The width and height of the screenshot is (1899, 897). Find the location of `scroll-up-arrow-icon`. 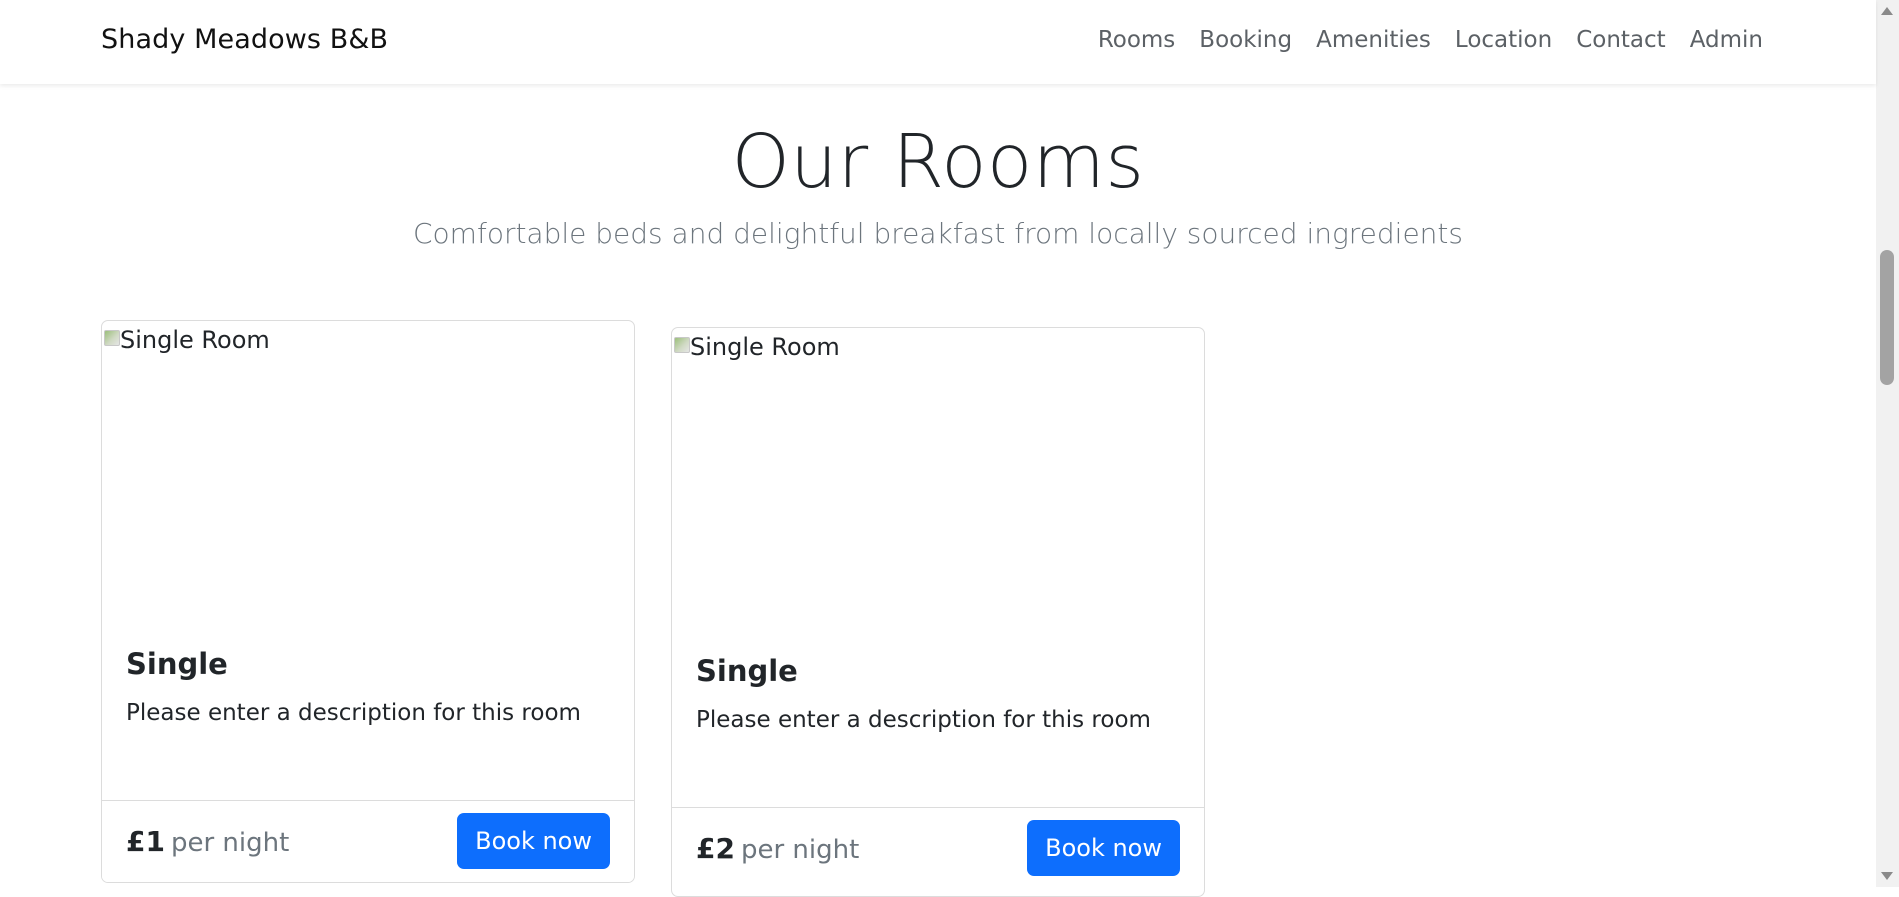

scroll-up-arrow-icon is located at coordinates (1887, 11).